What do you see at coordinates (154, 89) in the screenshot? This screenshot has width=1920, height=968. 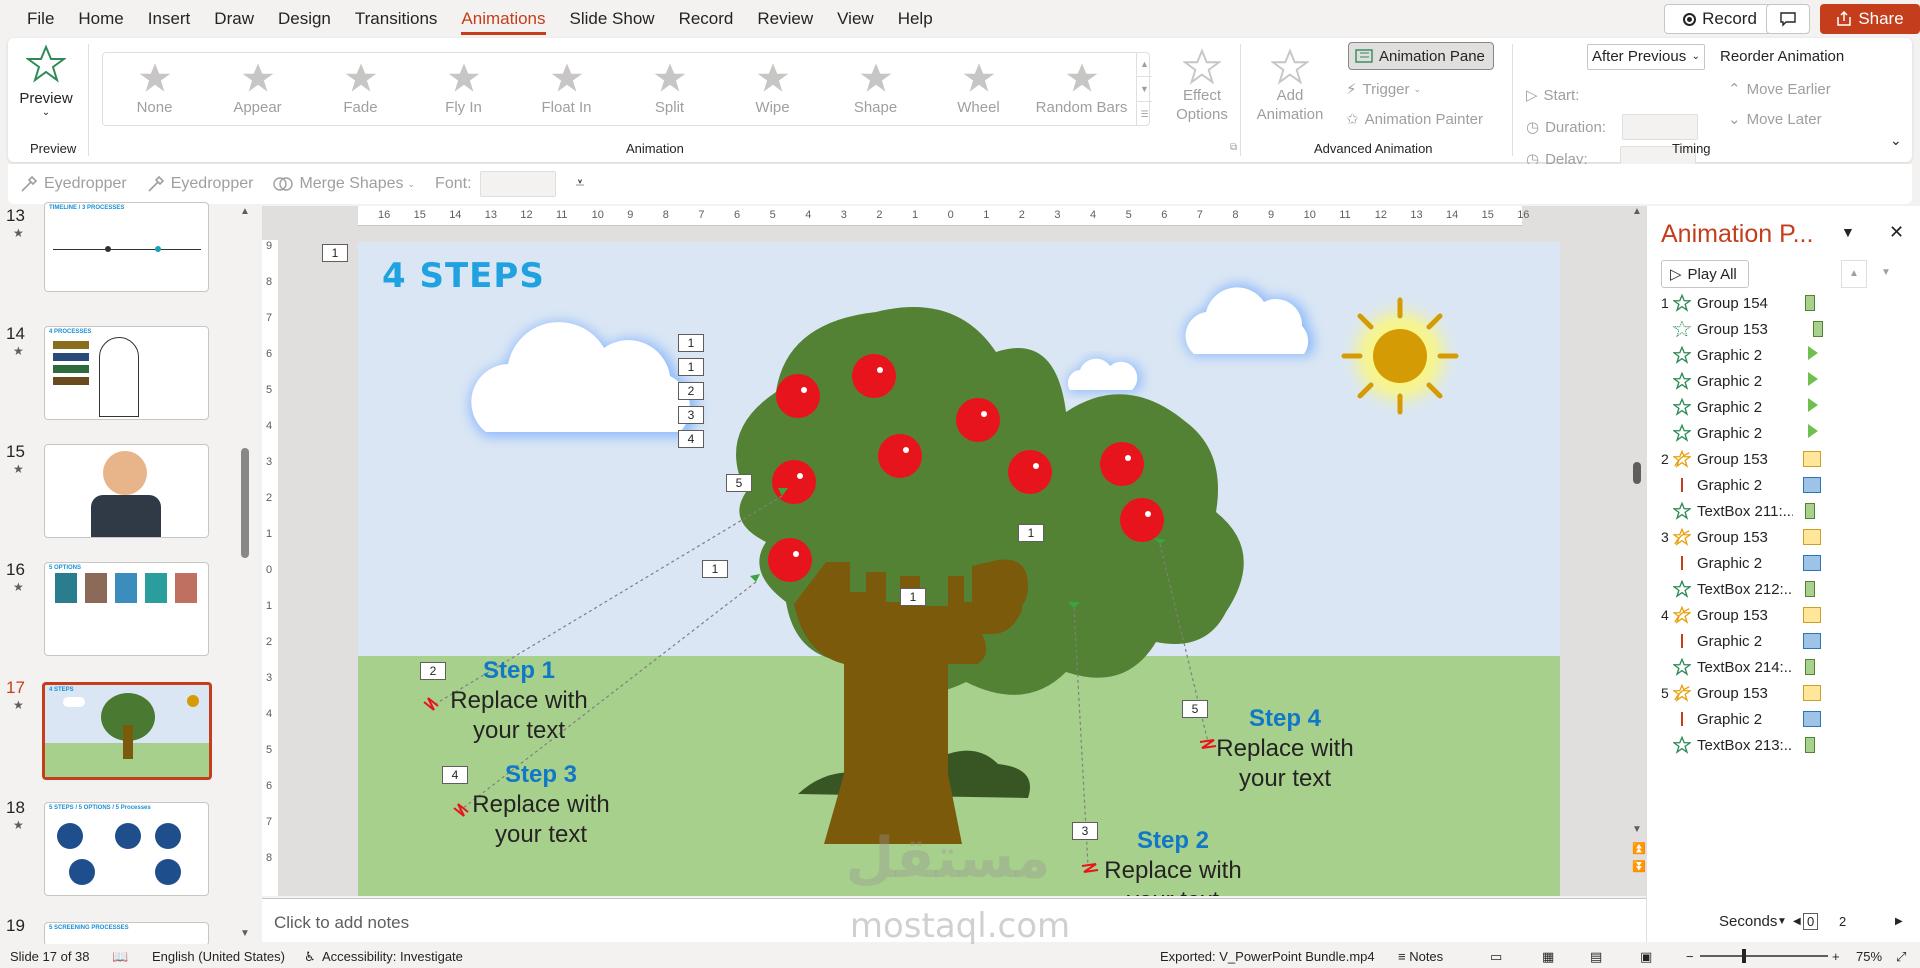 I see `anim-none: None` at bounding box center [154, 89].